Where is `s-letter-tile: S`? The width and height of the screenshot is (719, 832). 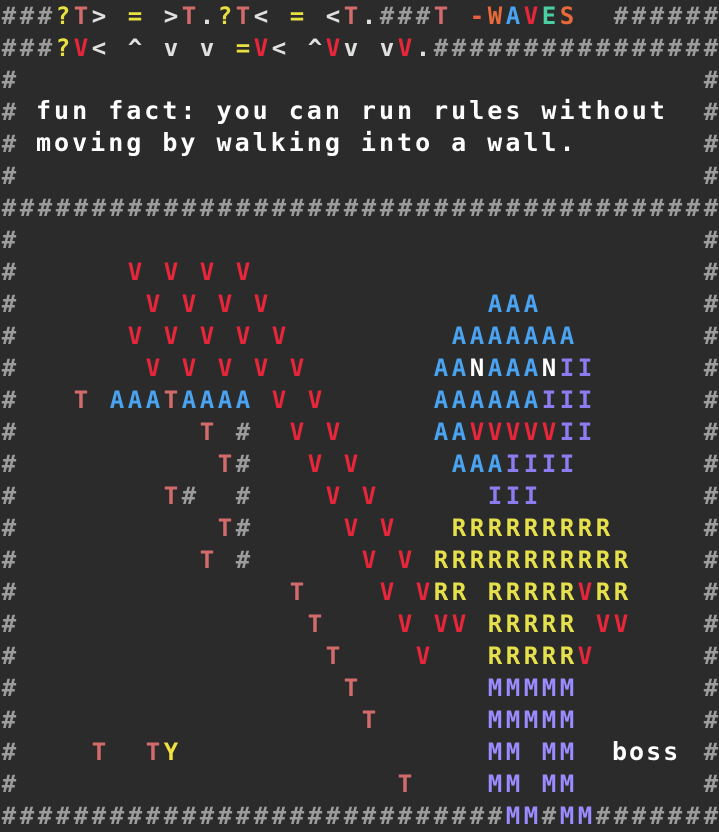
s-letter-tile: S is located at coordinates (567, 16).